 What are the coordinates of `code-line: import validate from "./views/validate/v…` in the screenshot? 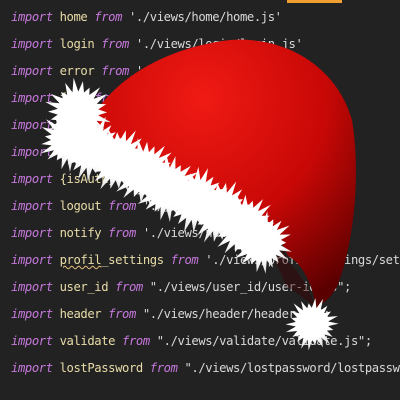 It's located at (205, 341).